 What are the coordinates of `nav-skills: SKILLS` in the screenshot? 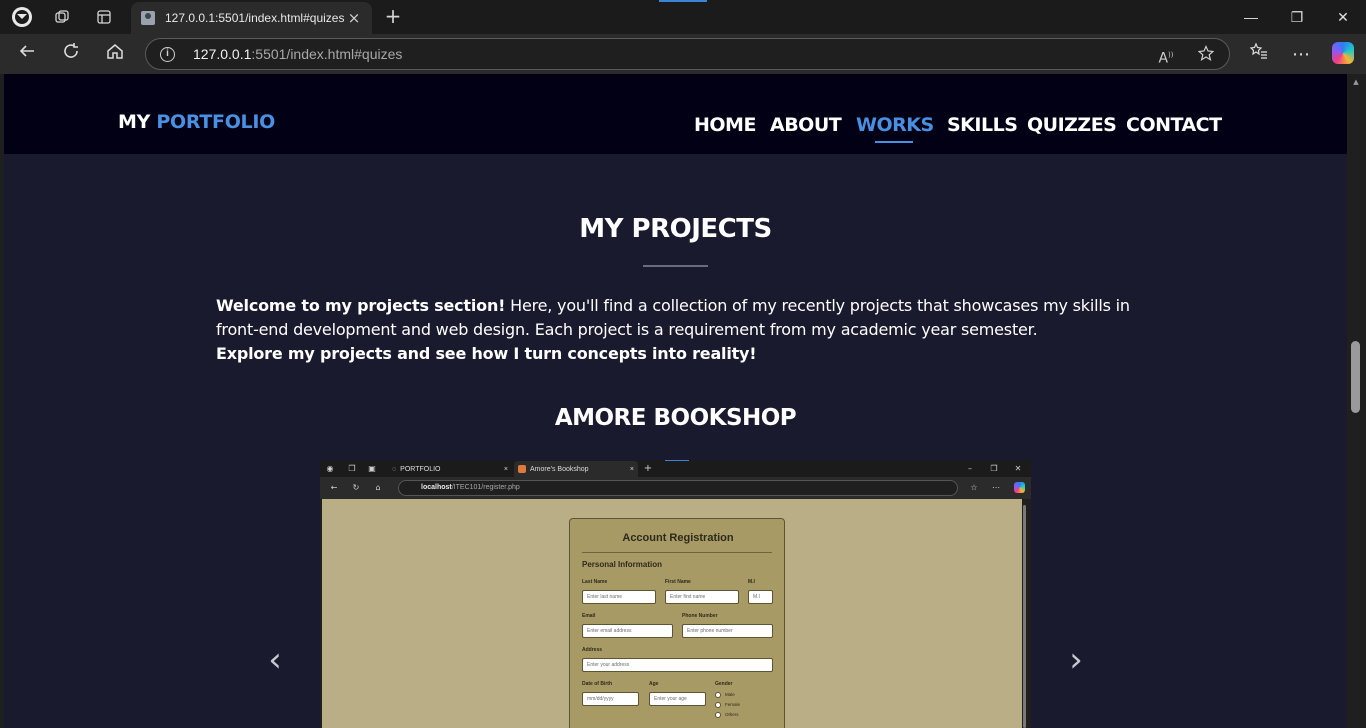 It's located at (982, 125).